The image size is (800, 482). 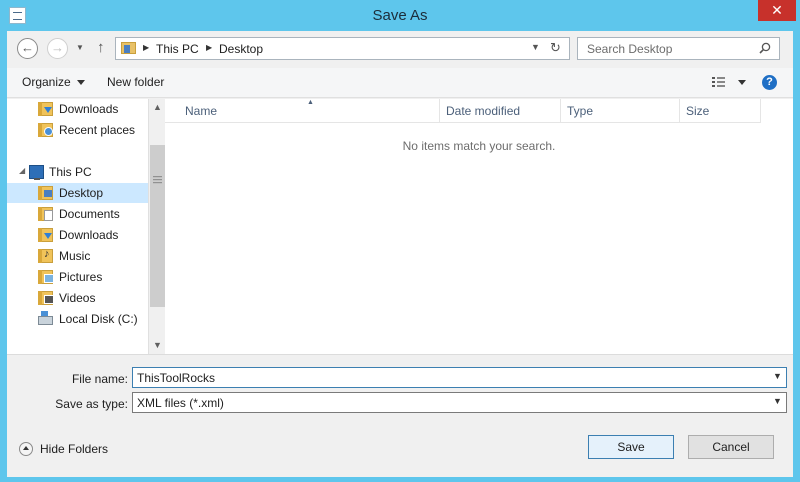 I want to click on documents-folder-icon, so click(x=45, y=214).